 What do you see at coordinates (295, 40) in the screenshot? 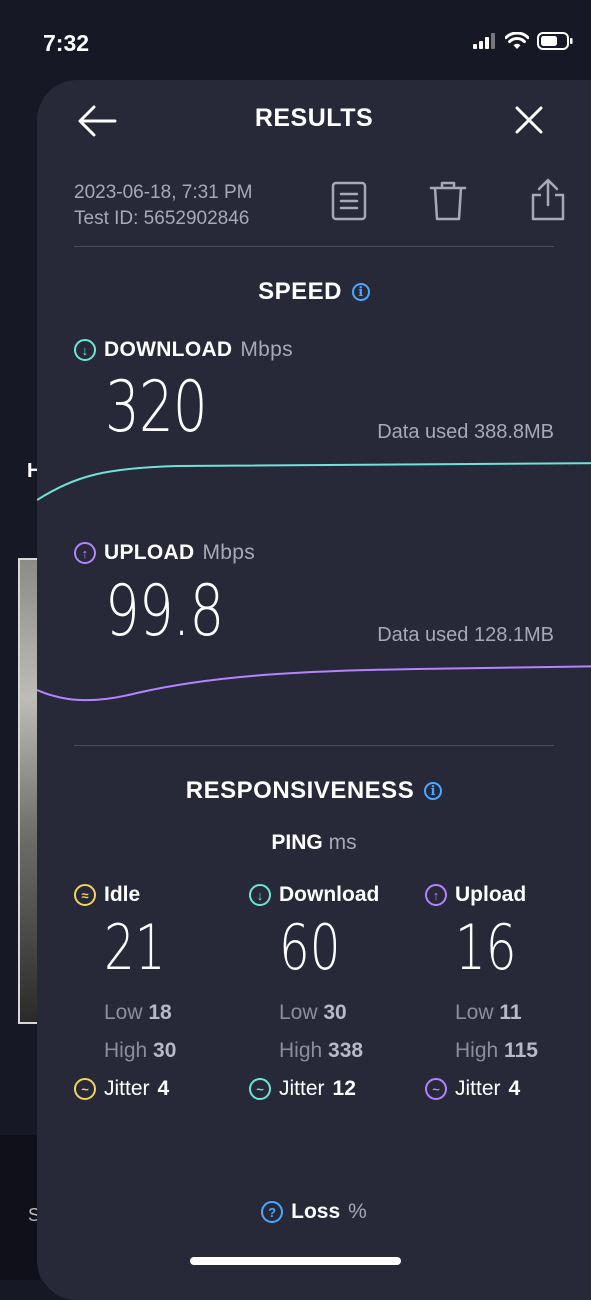
I see `status-bar: 7:32` at bounding box center [295, 40].